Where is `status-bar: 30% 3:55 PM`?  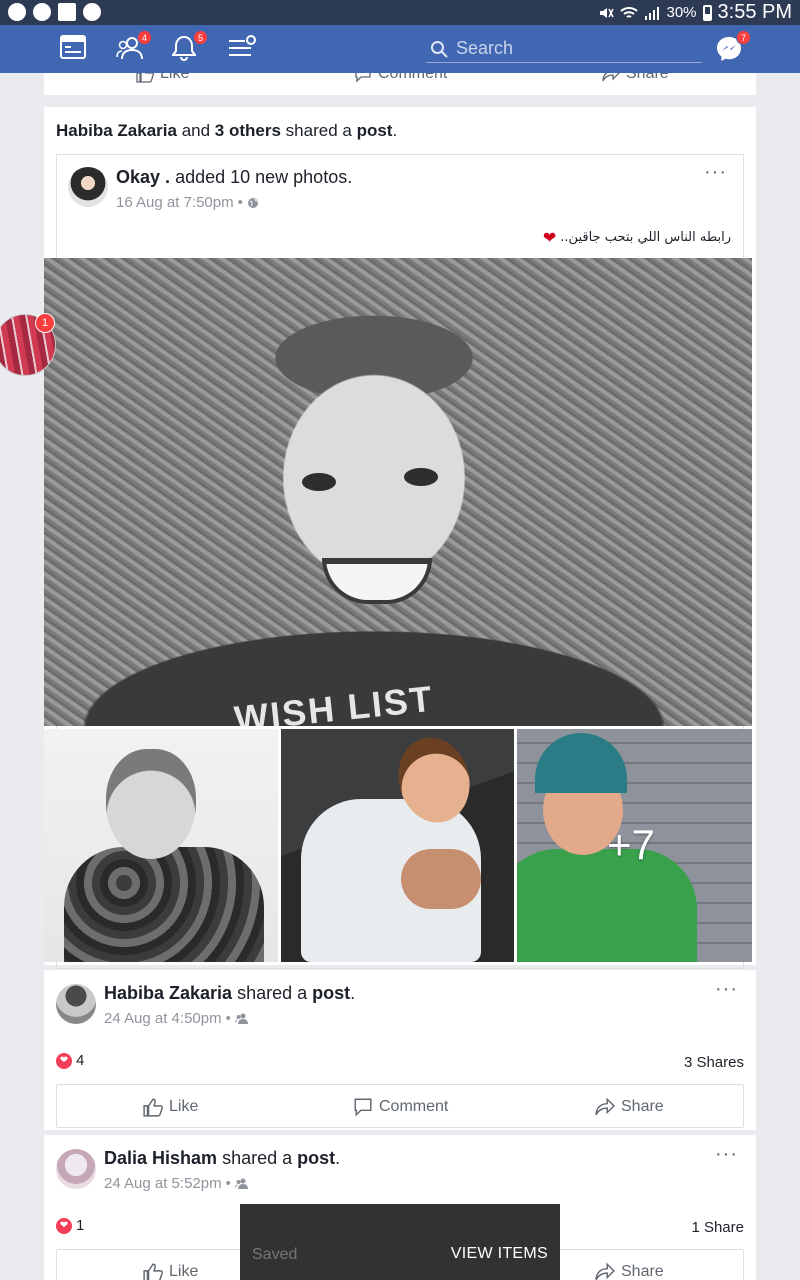
status-bar: 30% 3:55 PM is located at coordinates (400, 12).